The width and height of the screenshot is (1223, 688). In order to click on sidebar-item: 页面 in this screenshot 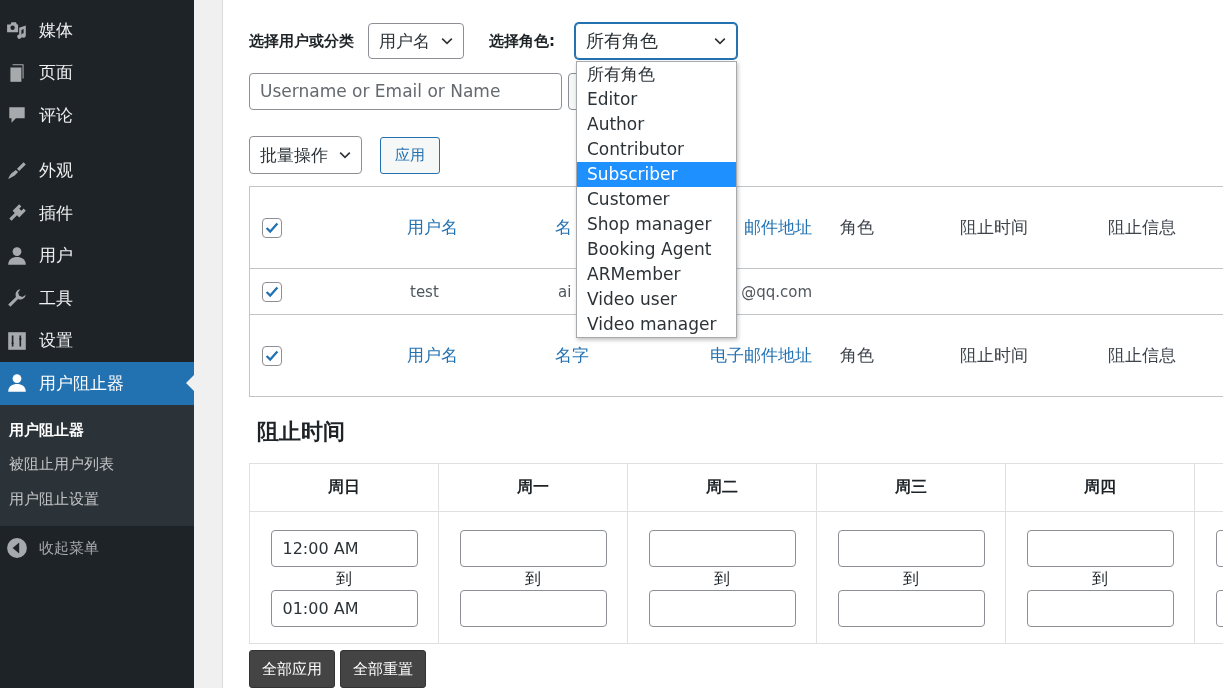, I will do `click(97, 72)`.